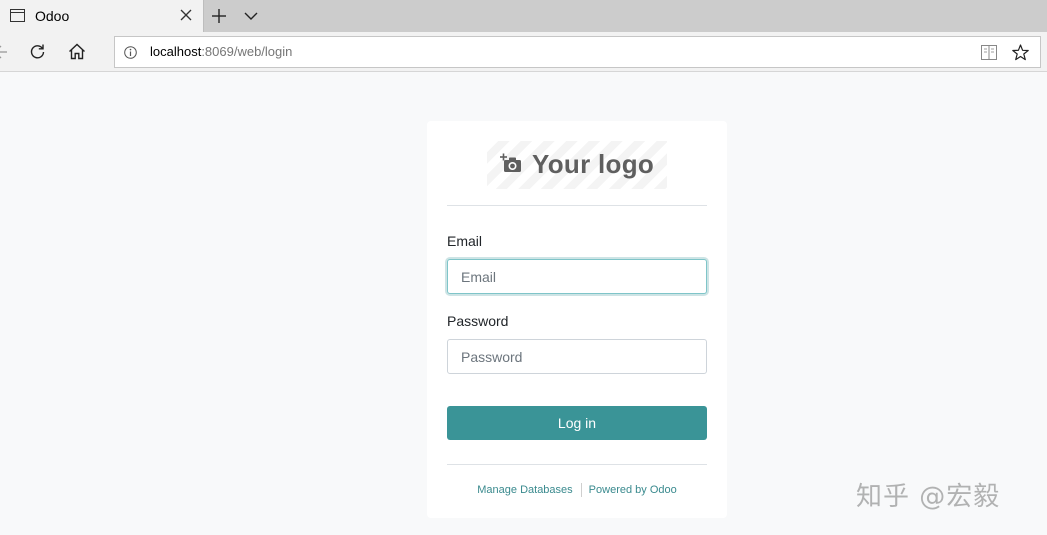  I want to click on tab-title: Odoo, so click(52, 16).